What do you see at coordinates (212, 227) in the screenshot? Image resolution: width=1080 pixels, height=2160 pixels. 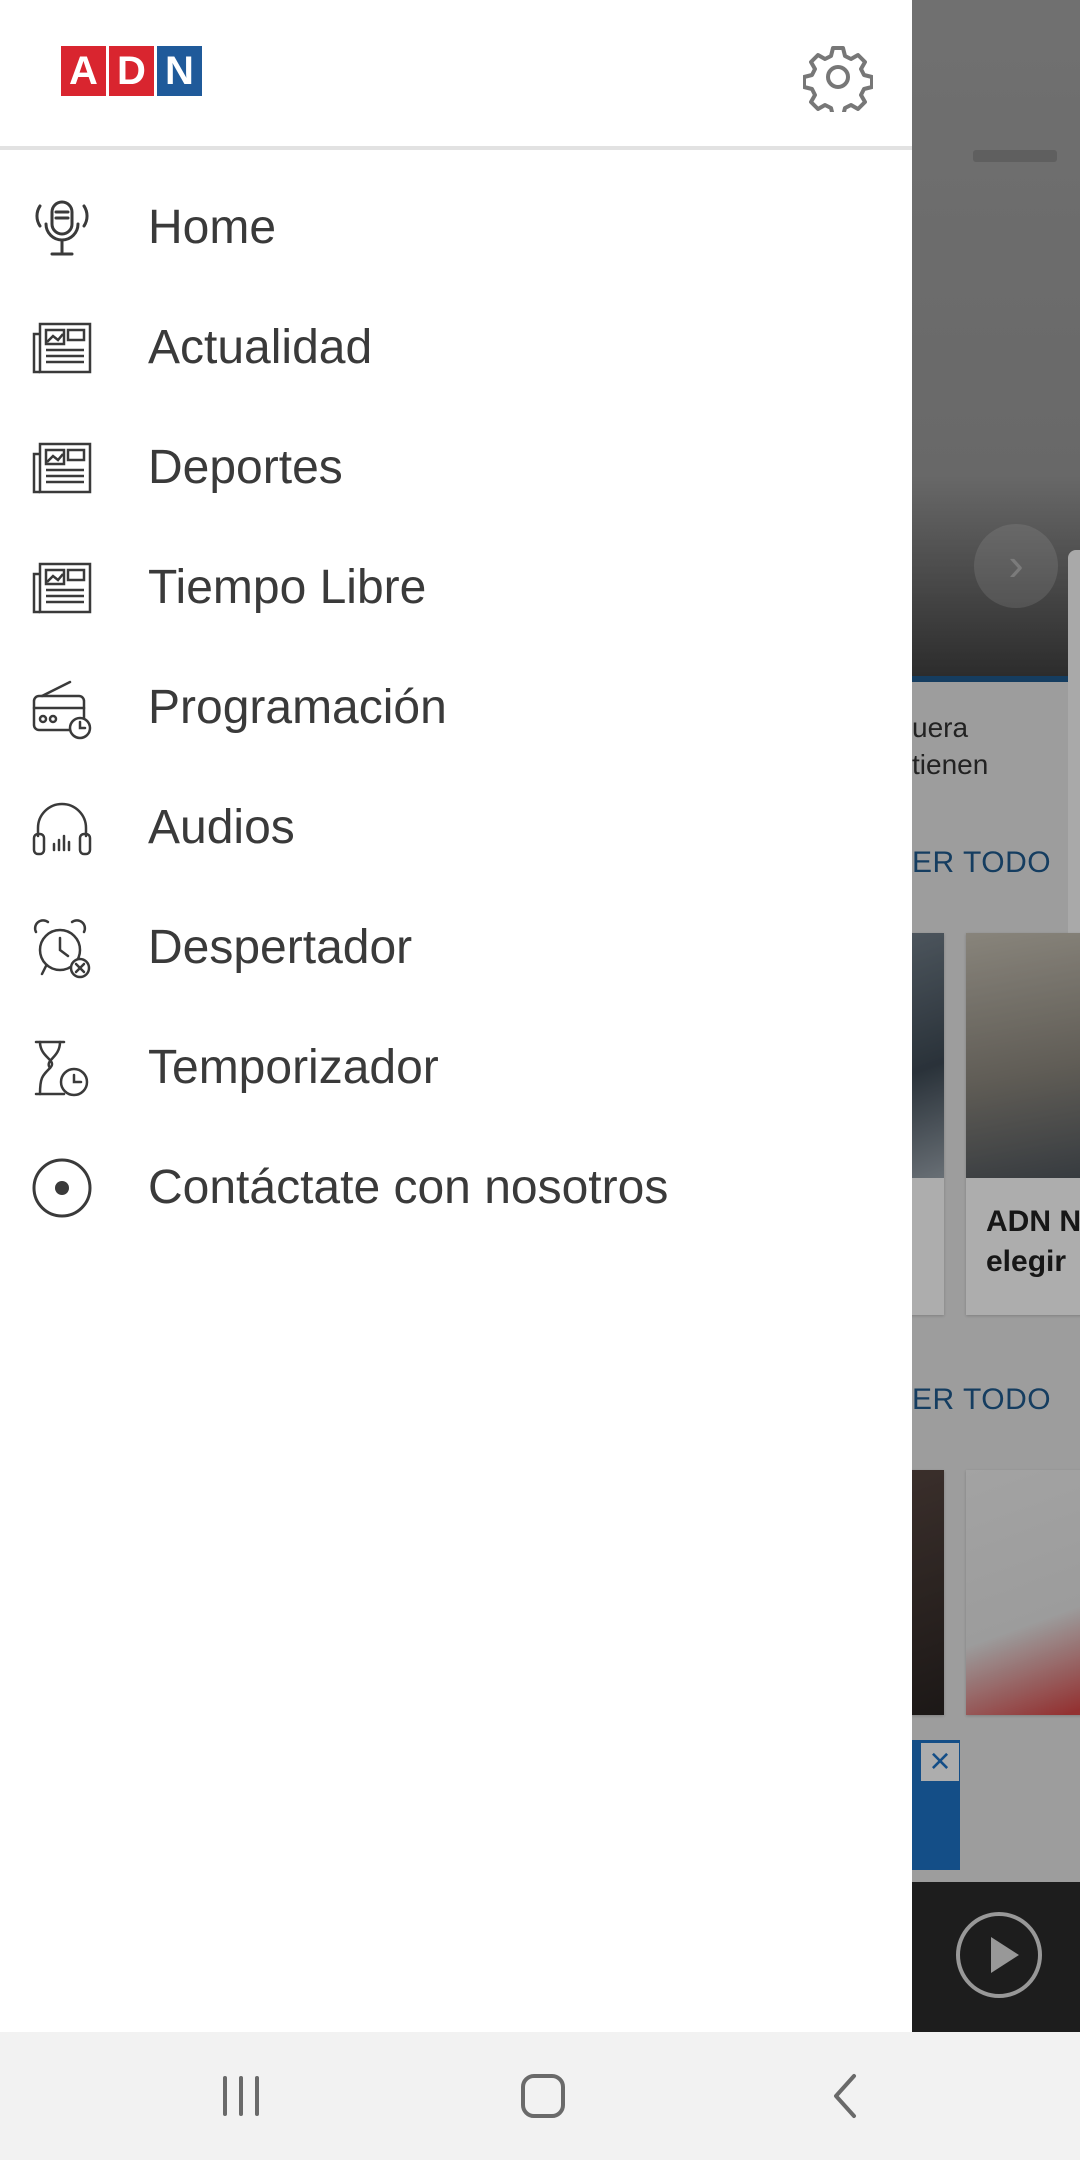 I see `menu-item-label: Home` at bounding box center [212, 227].